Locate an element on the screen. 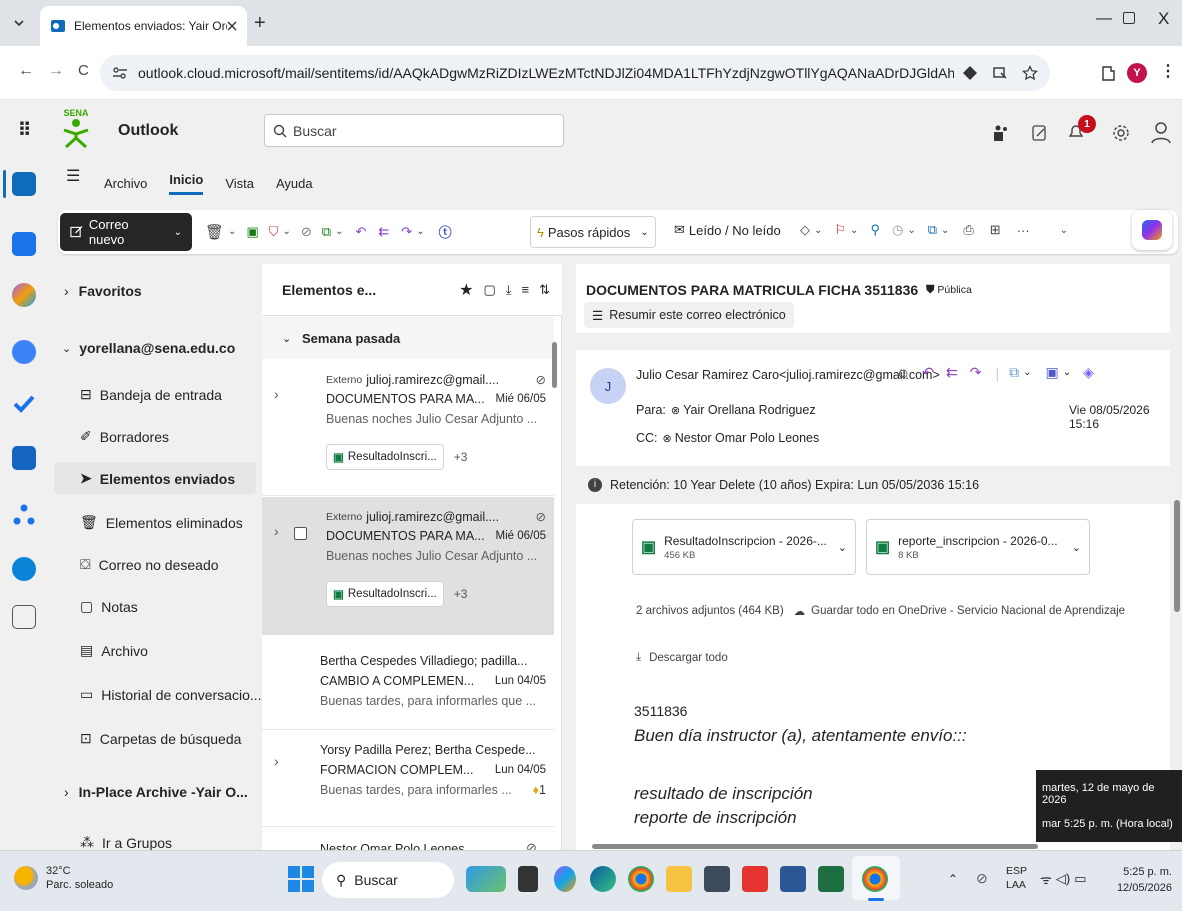  files-app-icon is located at coordinates (24, 458).